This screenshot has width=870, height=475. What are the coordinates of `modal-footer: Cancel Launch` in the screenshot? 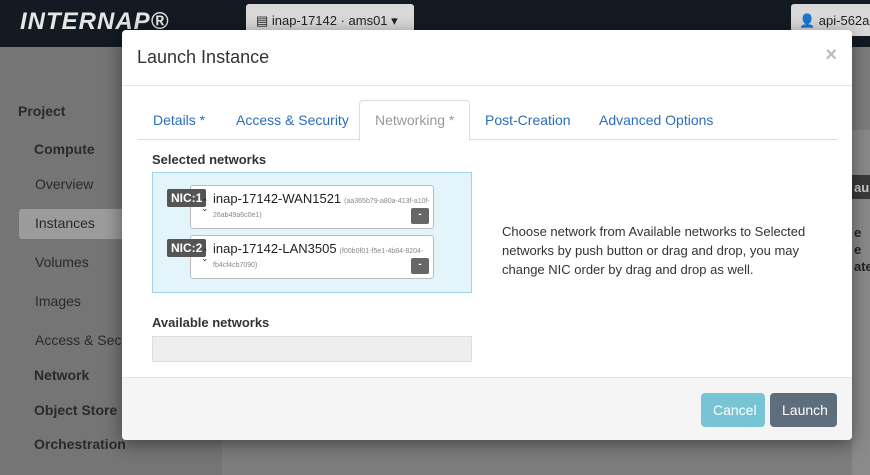 It's located at (487, 408).